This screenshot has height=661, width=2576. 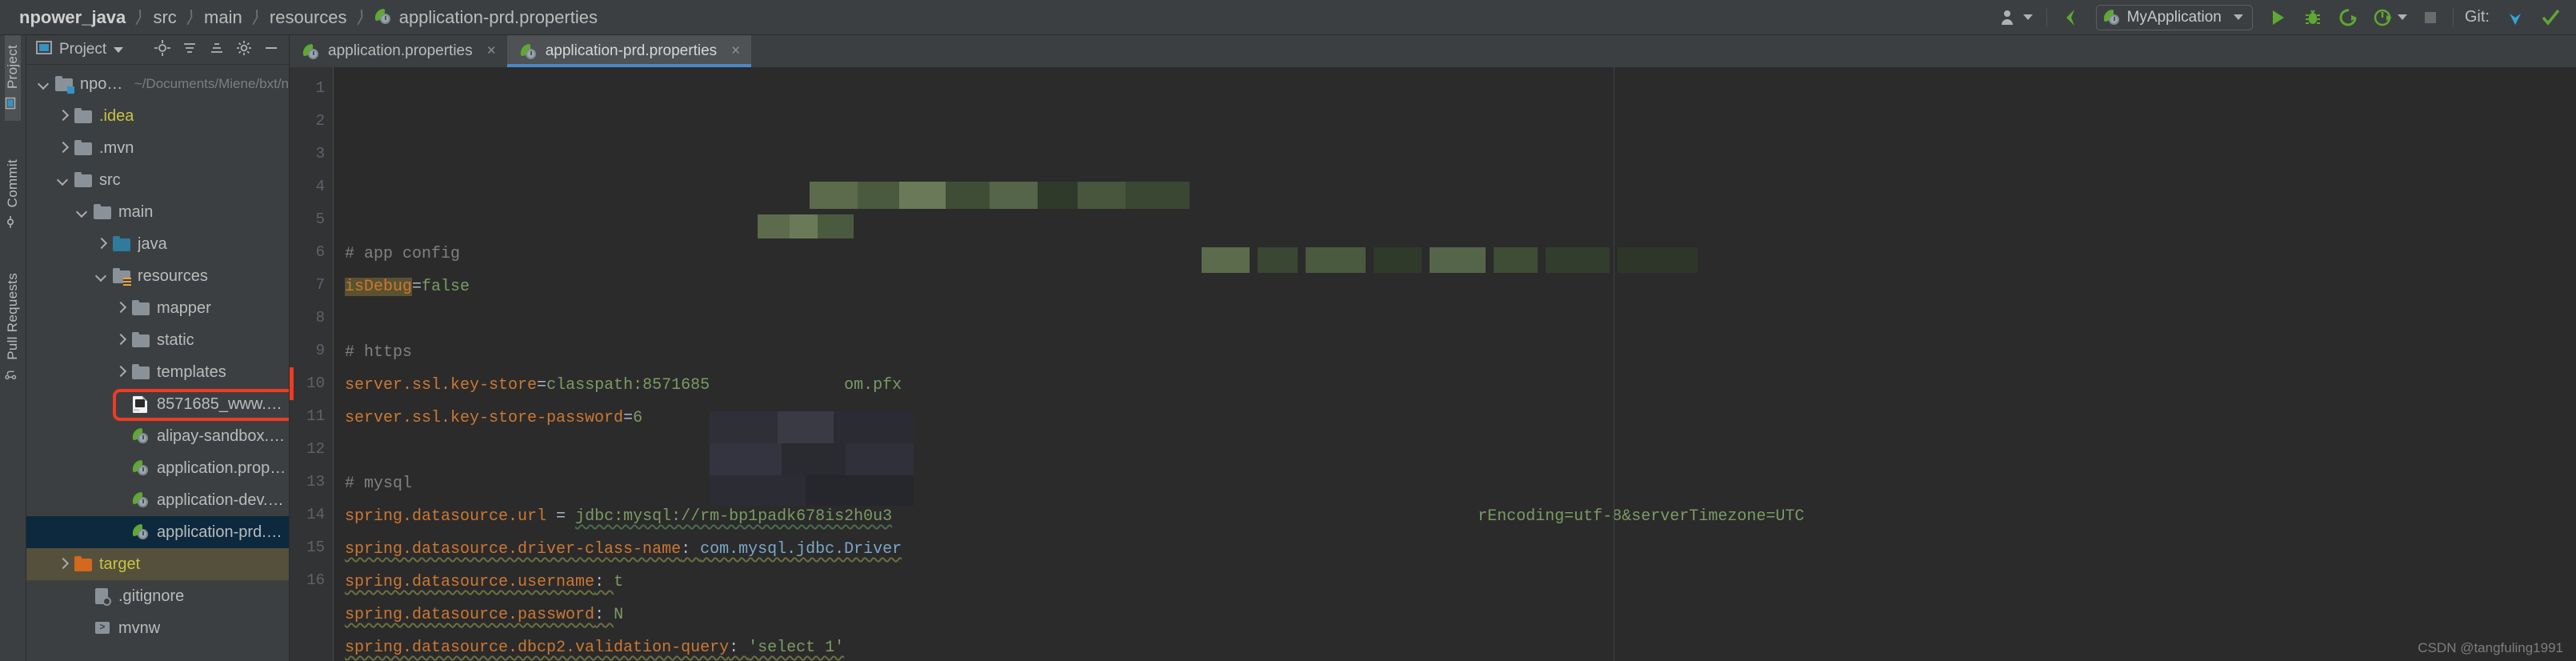 I want to click on user-icon, so click(x=2016, y=17).